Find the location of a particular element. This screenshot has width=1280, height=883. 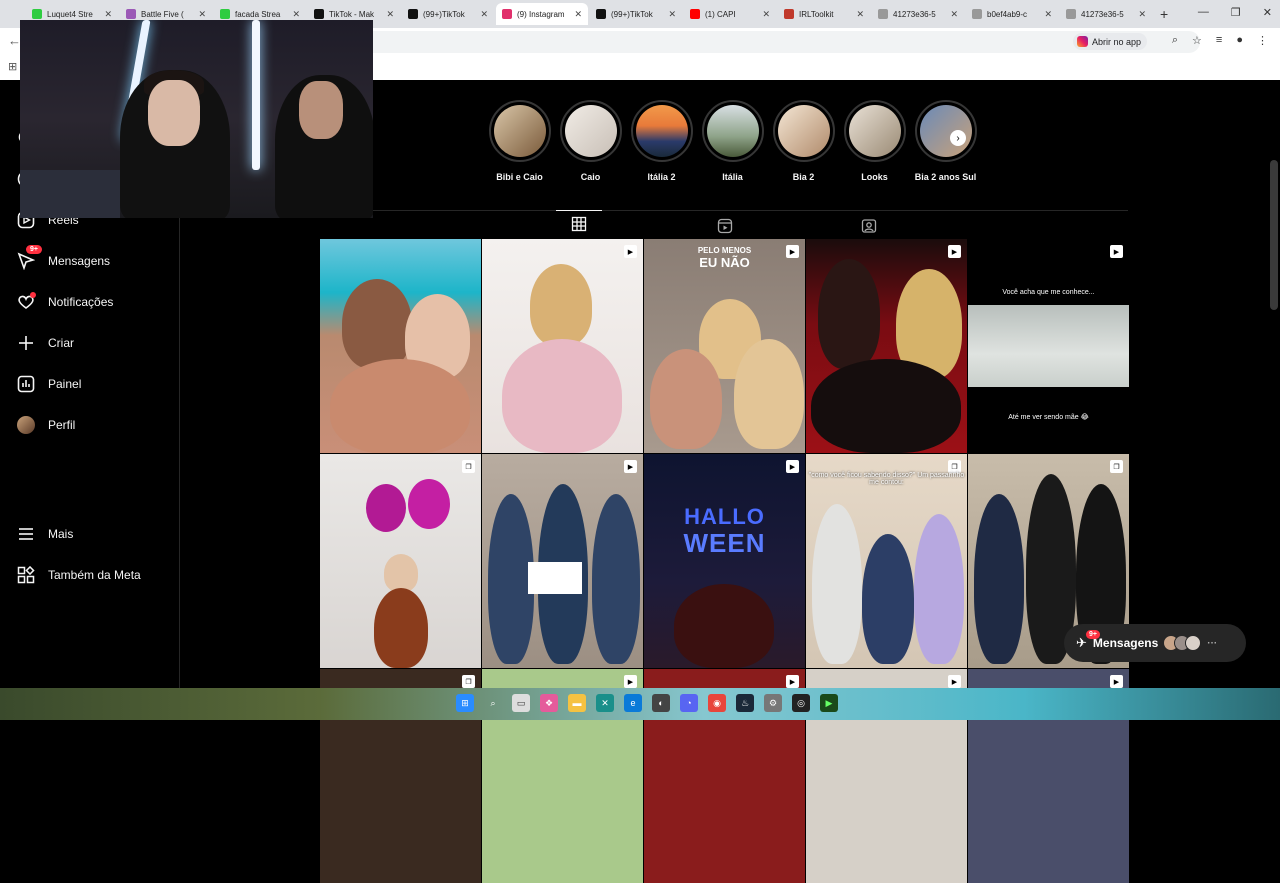

profile-icon: ● is located at coordinates (1239, 40).